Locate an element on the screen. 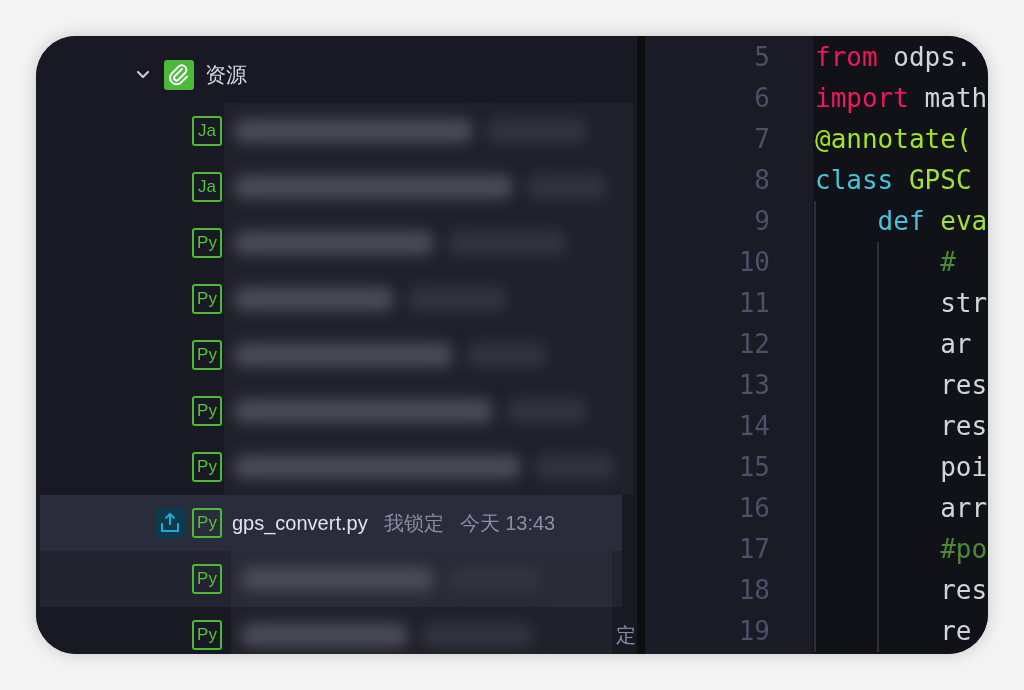  line-number: 11 is located at coordinates (753, 303).